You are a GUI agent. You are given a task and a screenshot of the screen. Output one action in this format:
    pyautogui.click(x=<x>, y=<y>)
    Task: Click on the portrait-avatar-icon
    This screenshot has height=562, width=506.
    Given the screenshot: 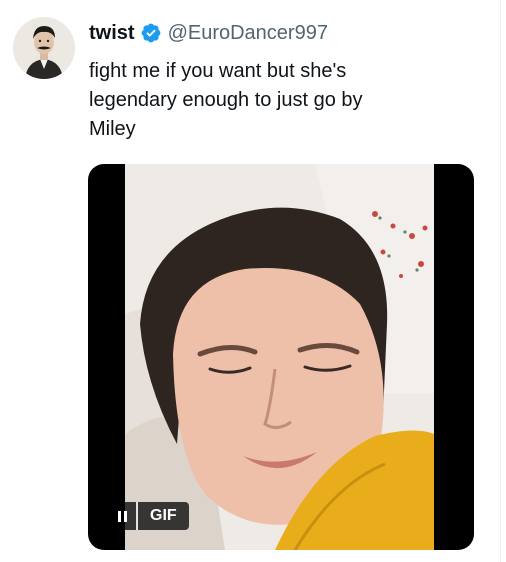 What is the action you would take?
    pyautogui.click(x=44, y=48)
    